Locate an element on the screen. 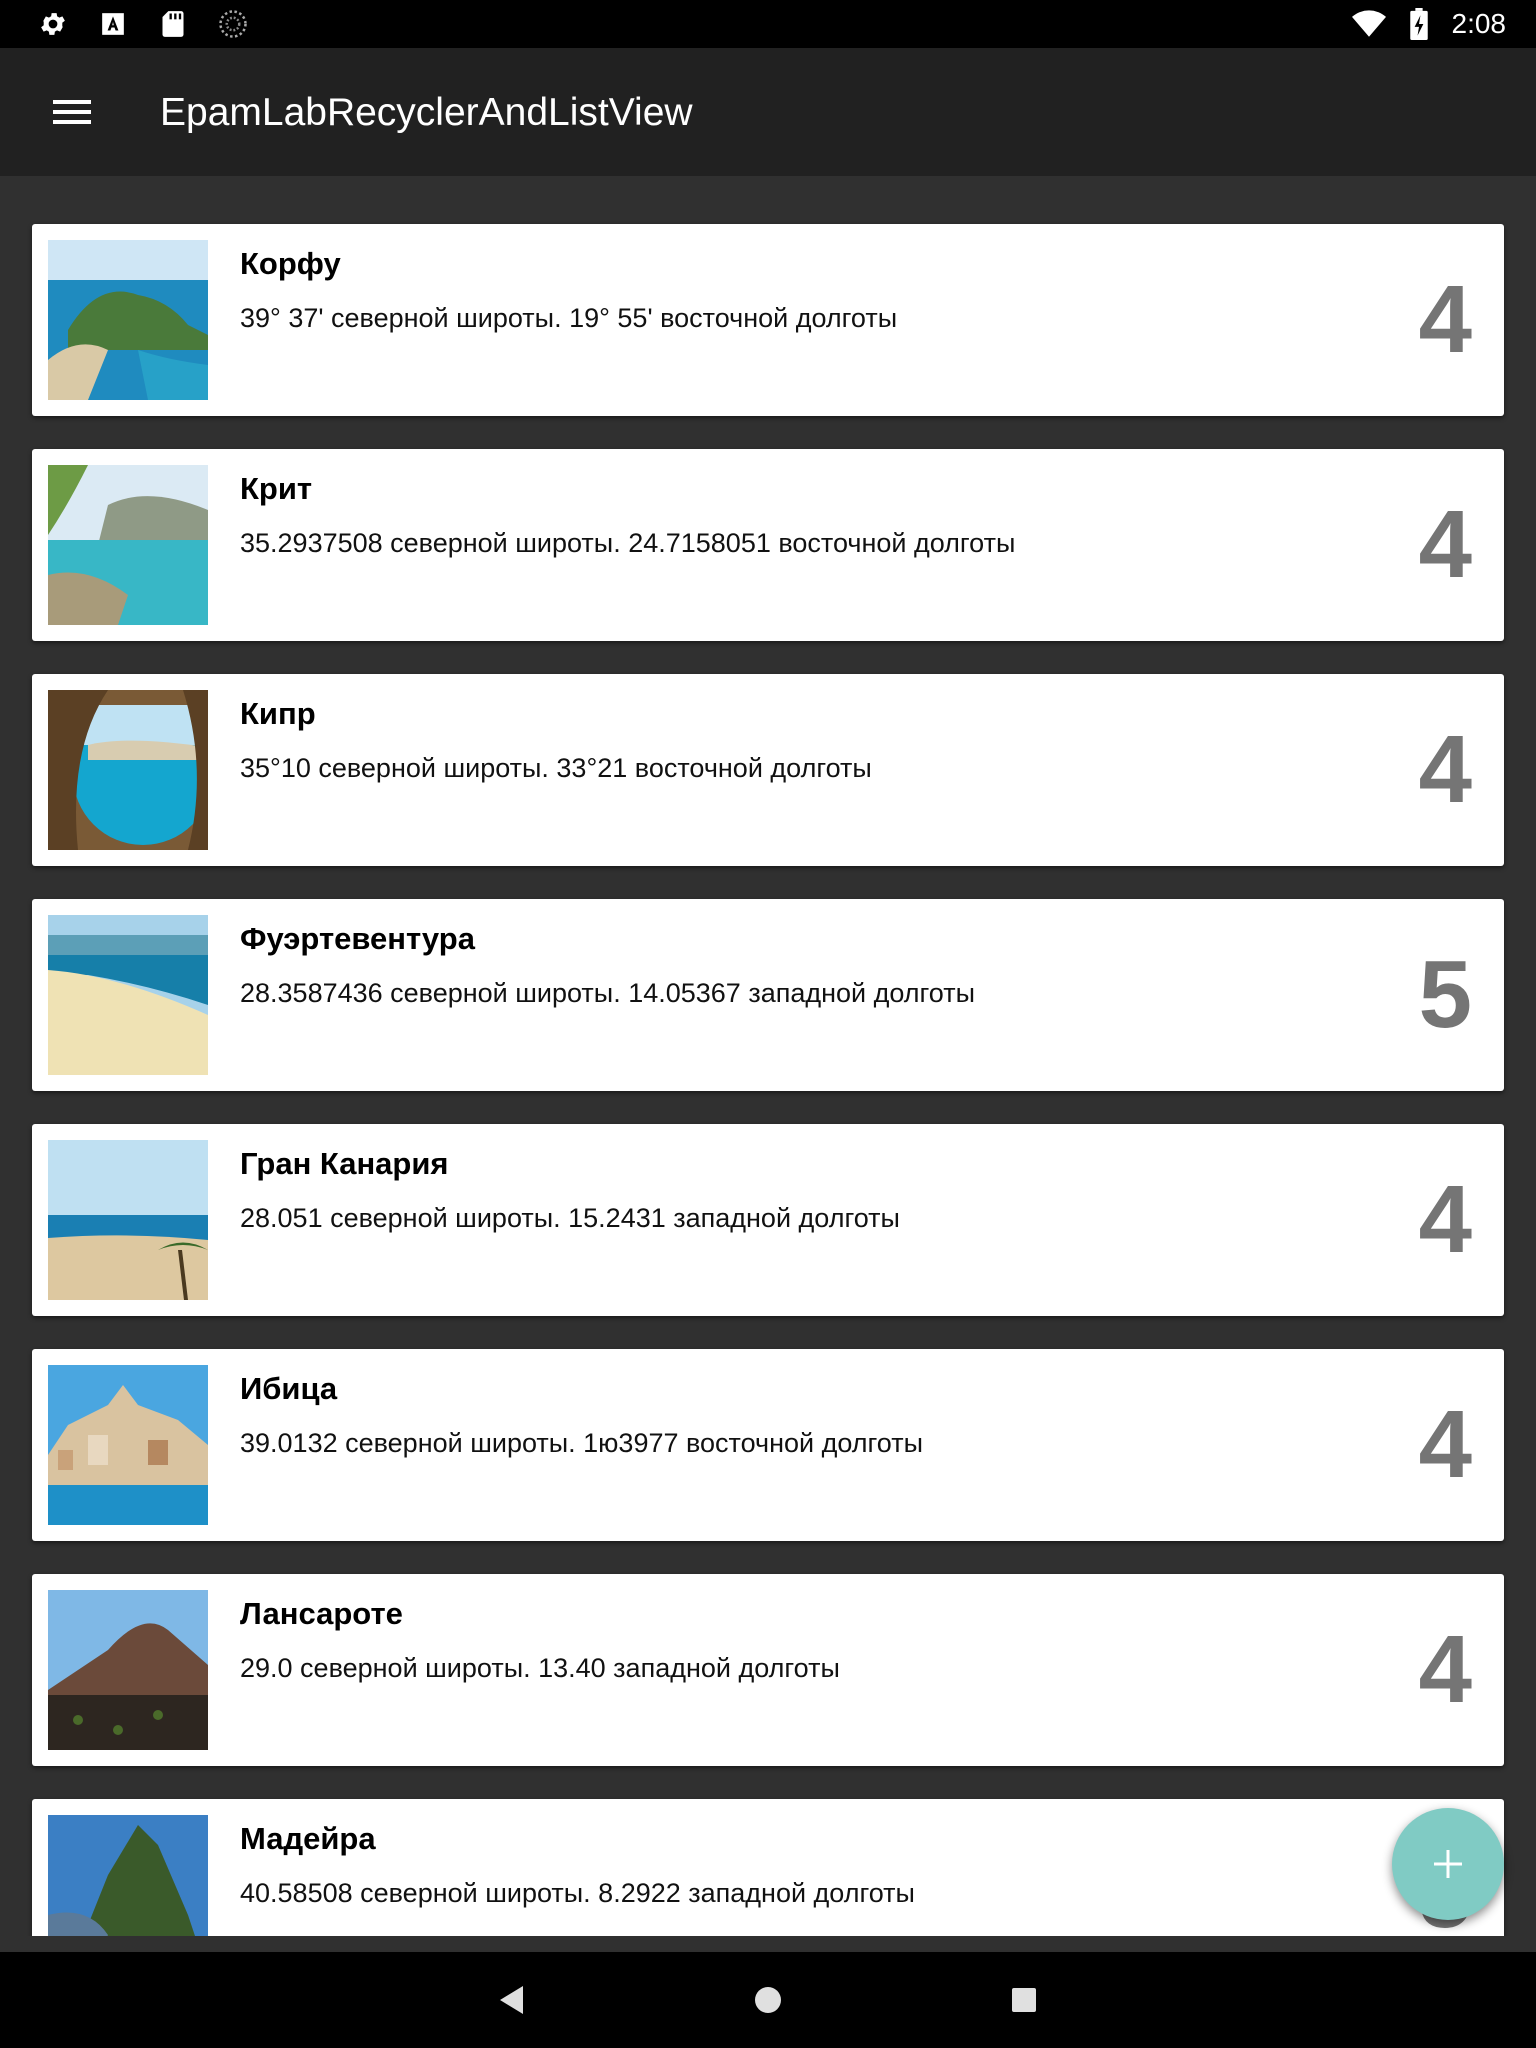 The image size is (1536, 2048). battery-charging-icon is located at coordinates (1419, 24).